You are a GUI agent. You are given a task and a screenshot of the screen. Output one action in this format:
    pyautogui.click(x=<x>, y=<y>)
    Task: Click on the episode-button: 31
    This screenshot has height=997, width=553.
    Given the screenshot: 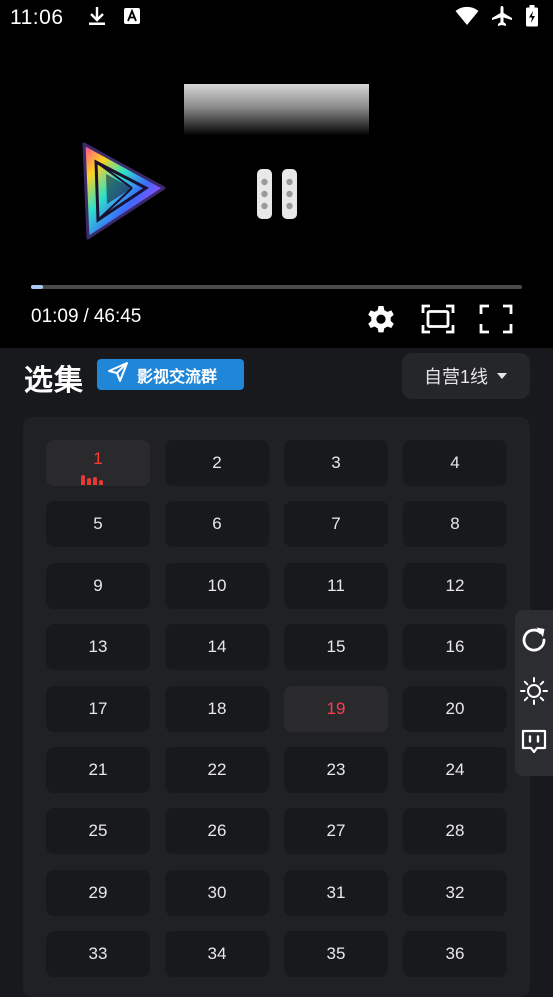 What is the action you would take?
    pyautogui.click(x=336, y=892)
    